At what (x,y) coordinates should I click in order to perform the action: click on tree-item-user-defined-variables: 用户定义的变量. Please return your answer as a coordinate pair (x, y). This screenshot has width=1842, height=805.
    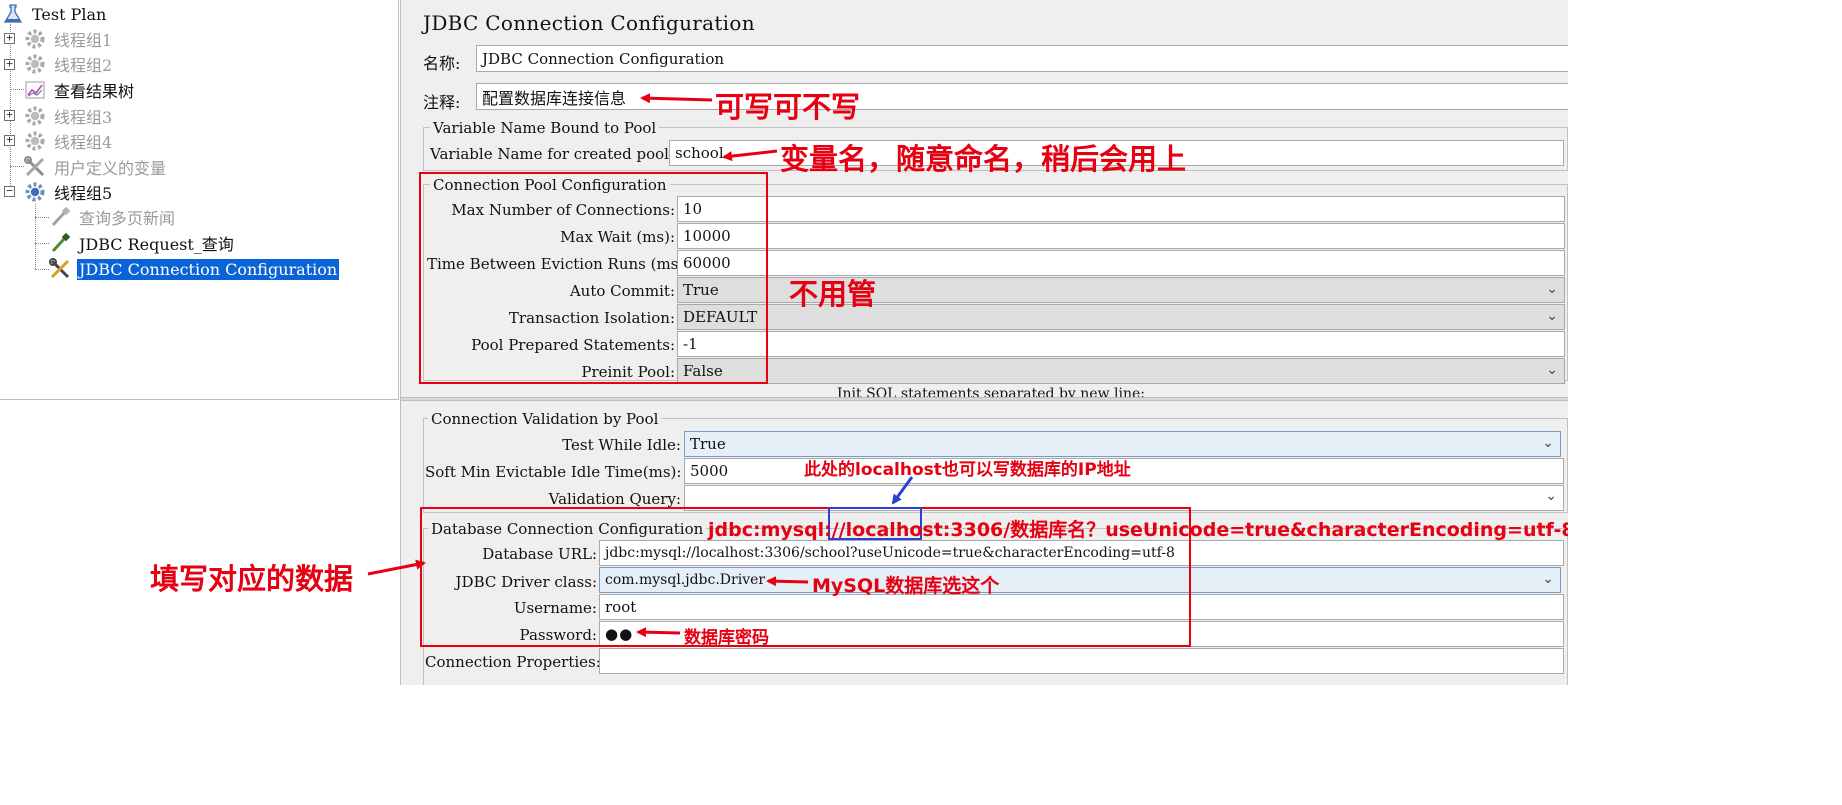
    Looking at the image, I should click on (96, 167).